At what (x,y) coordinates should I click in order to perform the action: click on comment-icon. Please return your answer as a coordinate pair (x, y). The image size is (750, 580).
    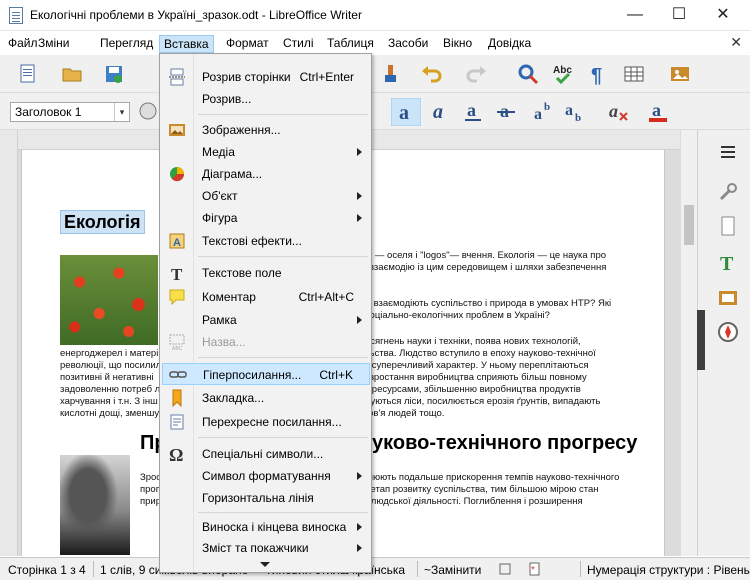
    Looking at the image, I should click on (177, 297).